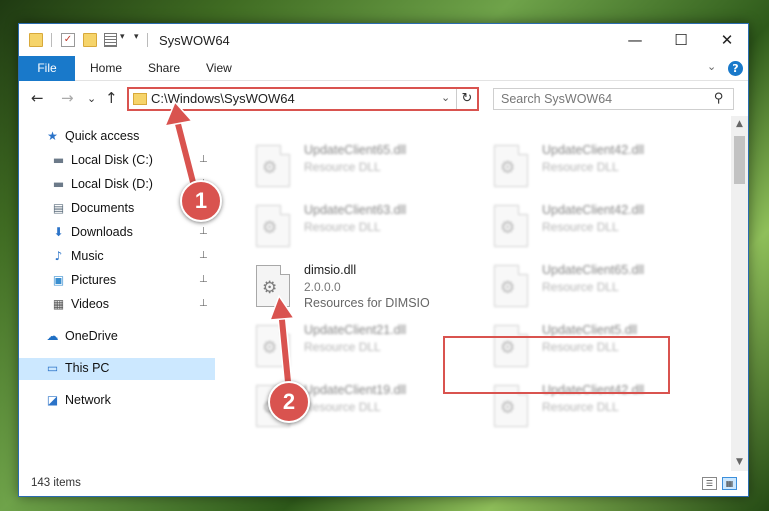  What do you see at coordinates (383, 483) in the screenshot?
I see `status-bar: 143 items ☰ ▦` at bounding box center [383, 483].